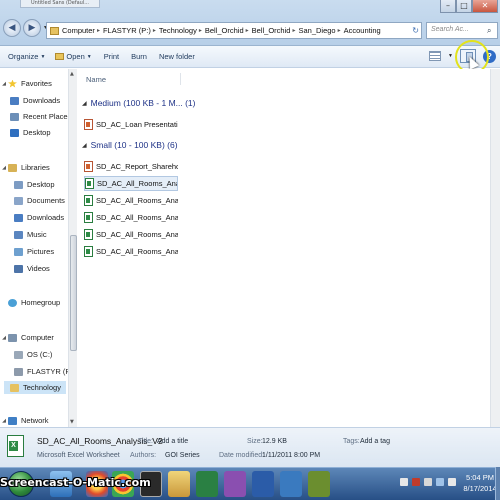  I want to click on details-file-type: Microsoft Excel Worksheet, so click(78, 455).